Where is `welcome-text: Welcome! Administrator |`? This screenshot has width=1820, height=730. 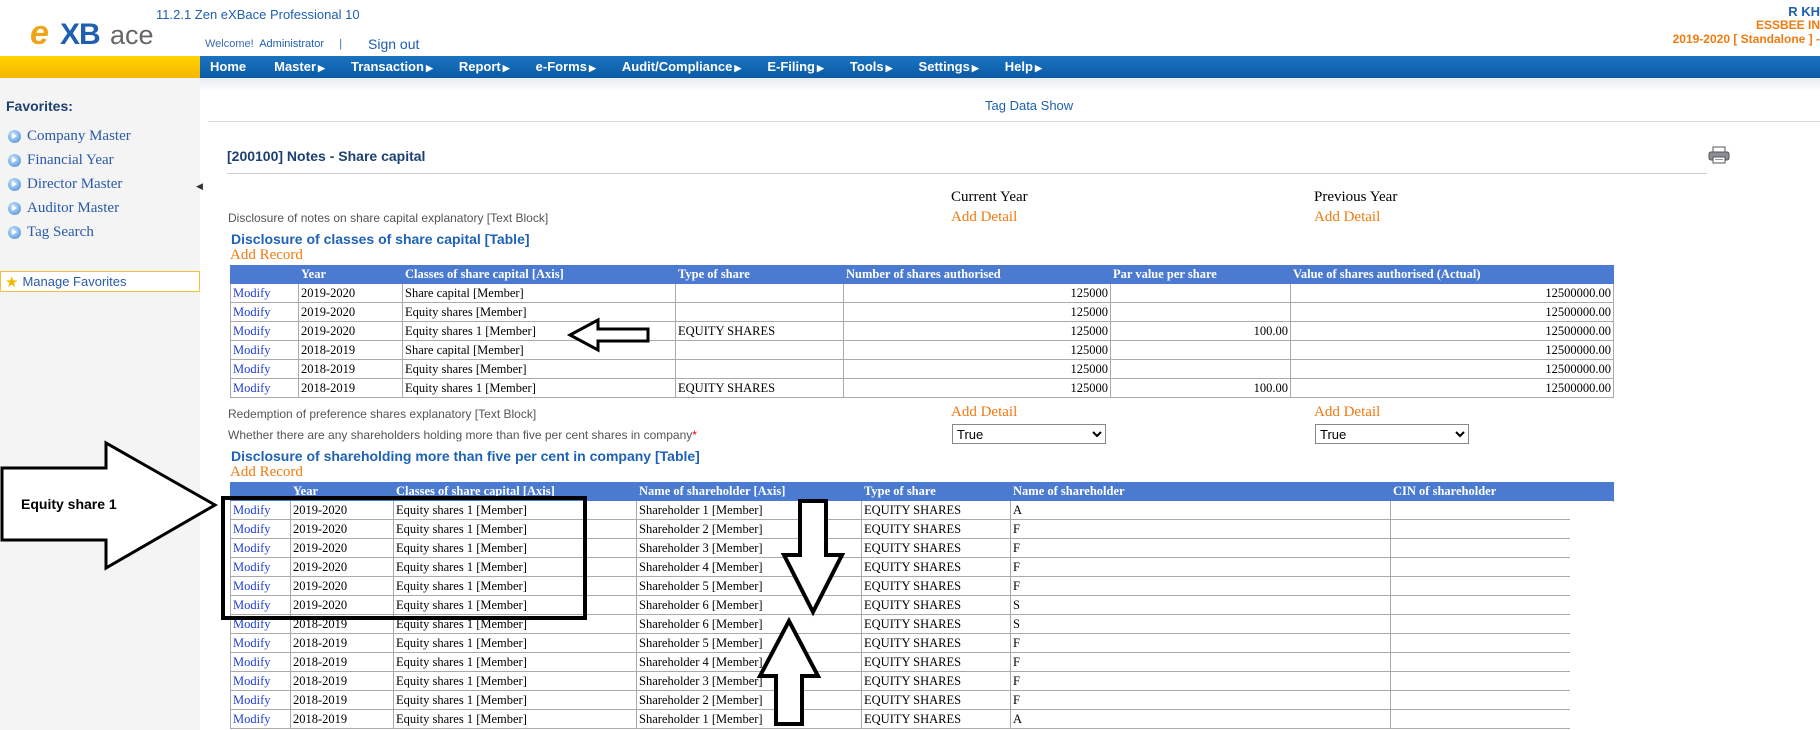
welcome-text: Welcome! Administrator | is located at coordinates (273, 44).